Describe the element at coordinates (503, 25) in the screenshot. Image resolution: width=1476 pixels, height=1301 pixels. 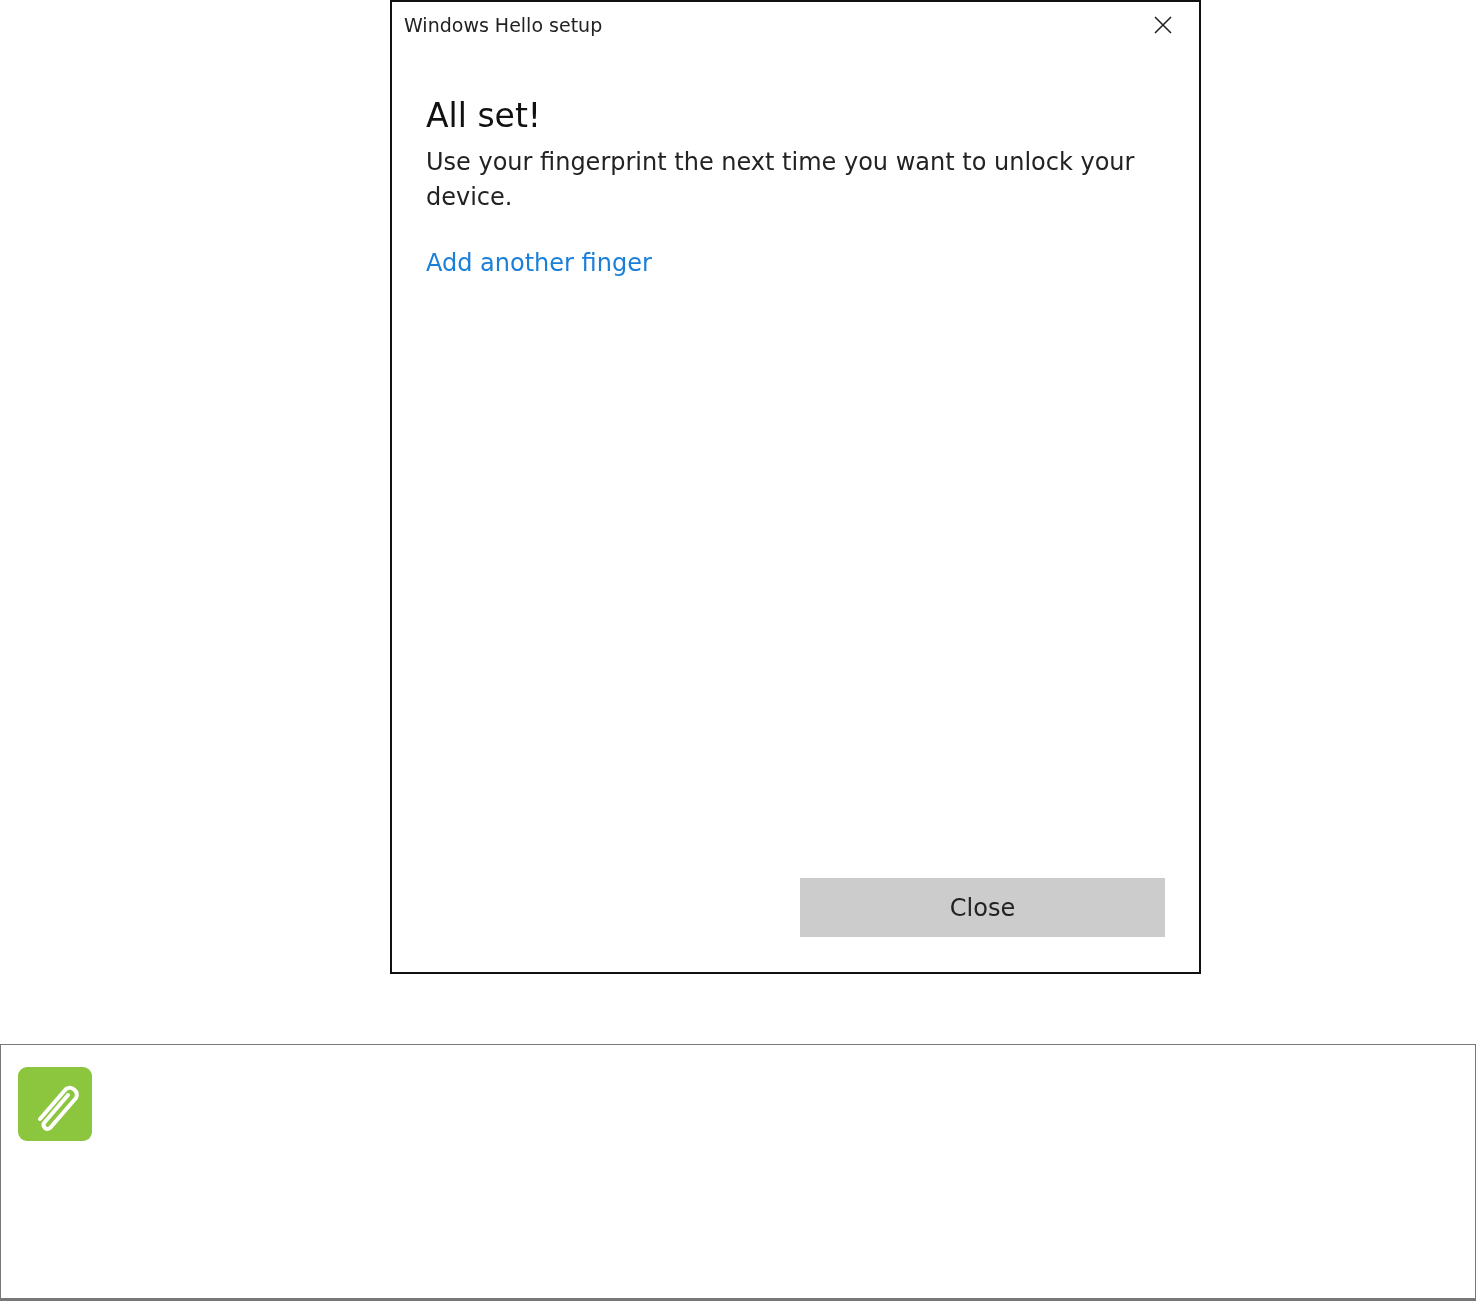
I see `window-title: Windows Hello setup` at that location.